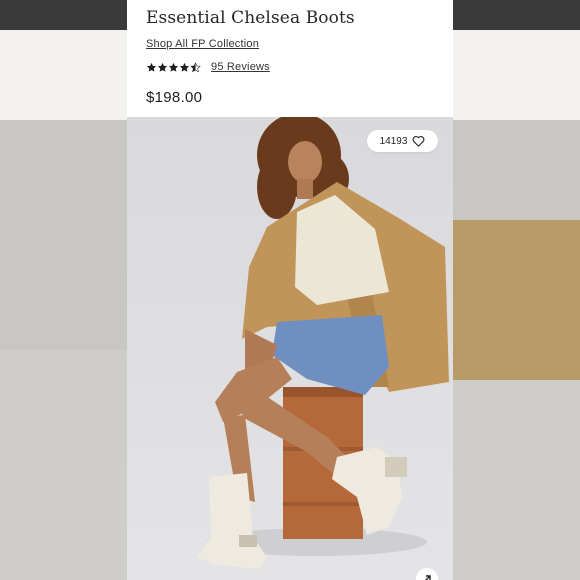 The height and width of the screenshot is (580, 580). I want to click on favorite-count: 14193, so click(393, 141).